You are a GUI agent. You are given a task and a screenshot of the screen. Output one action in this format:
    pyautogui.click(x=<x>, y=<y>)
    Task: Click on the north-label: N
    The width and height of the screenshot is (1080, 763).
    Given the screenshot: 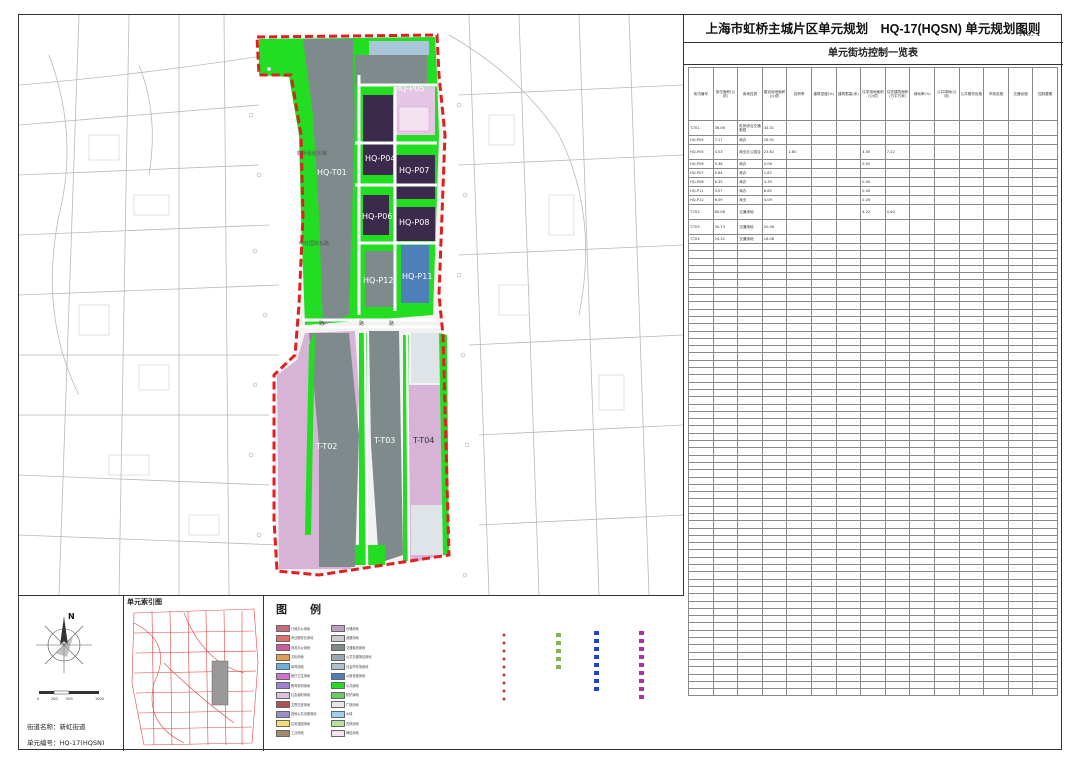 What is the action you would take?
    pyautogui.click(x=71, y=616)
    